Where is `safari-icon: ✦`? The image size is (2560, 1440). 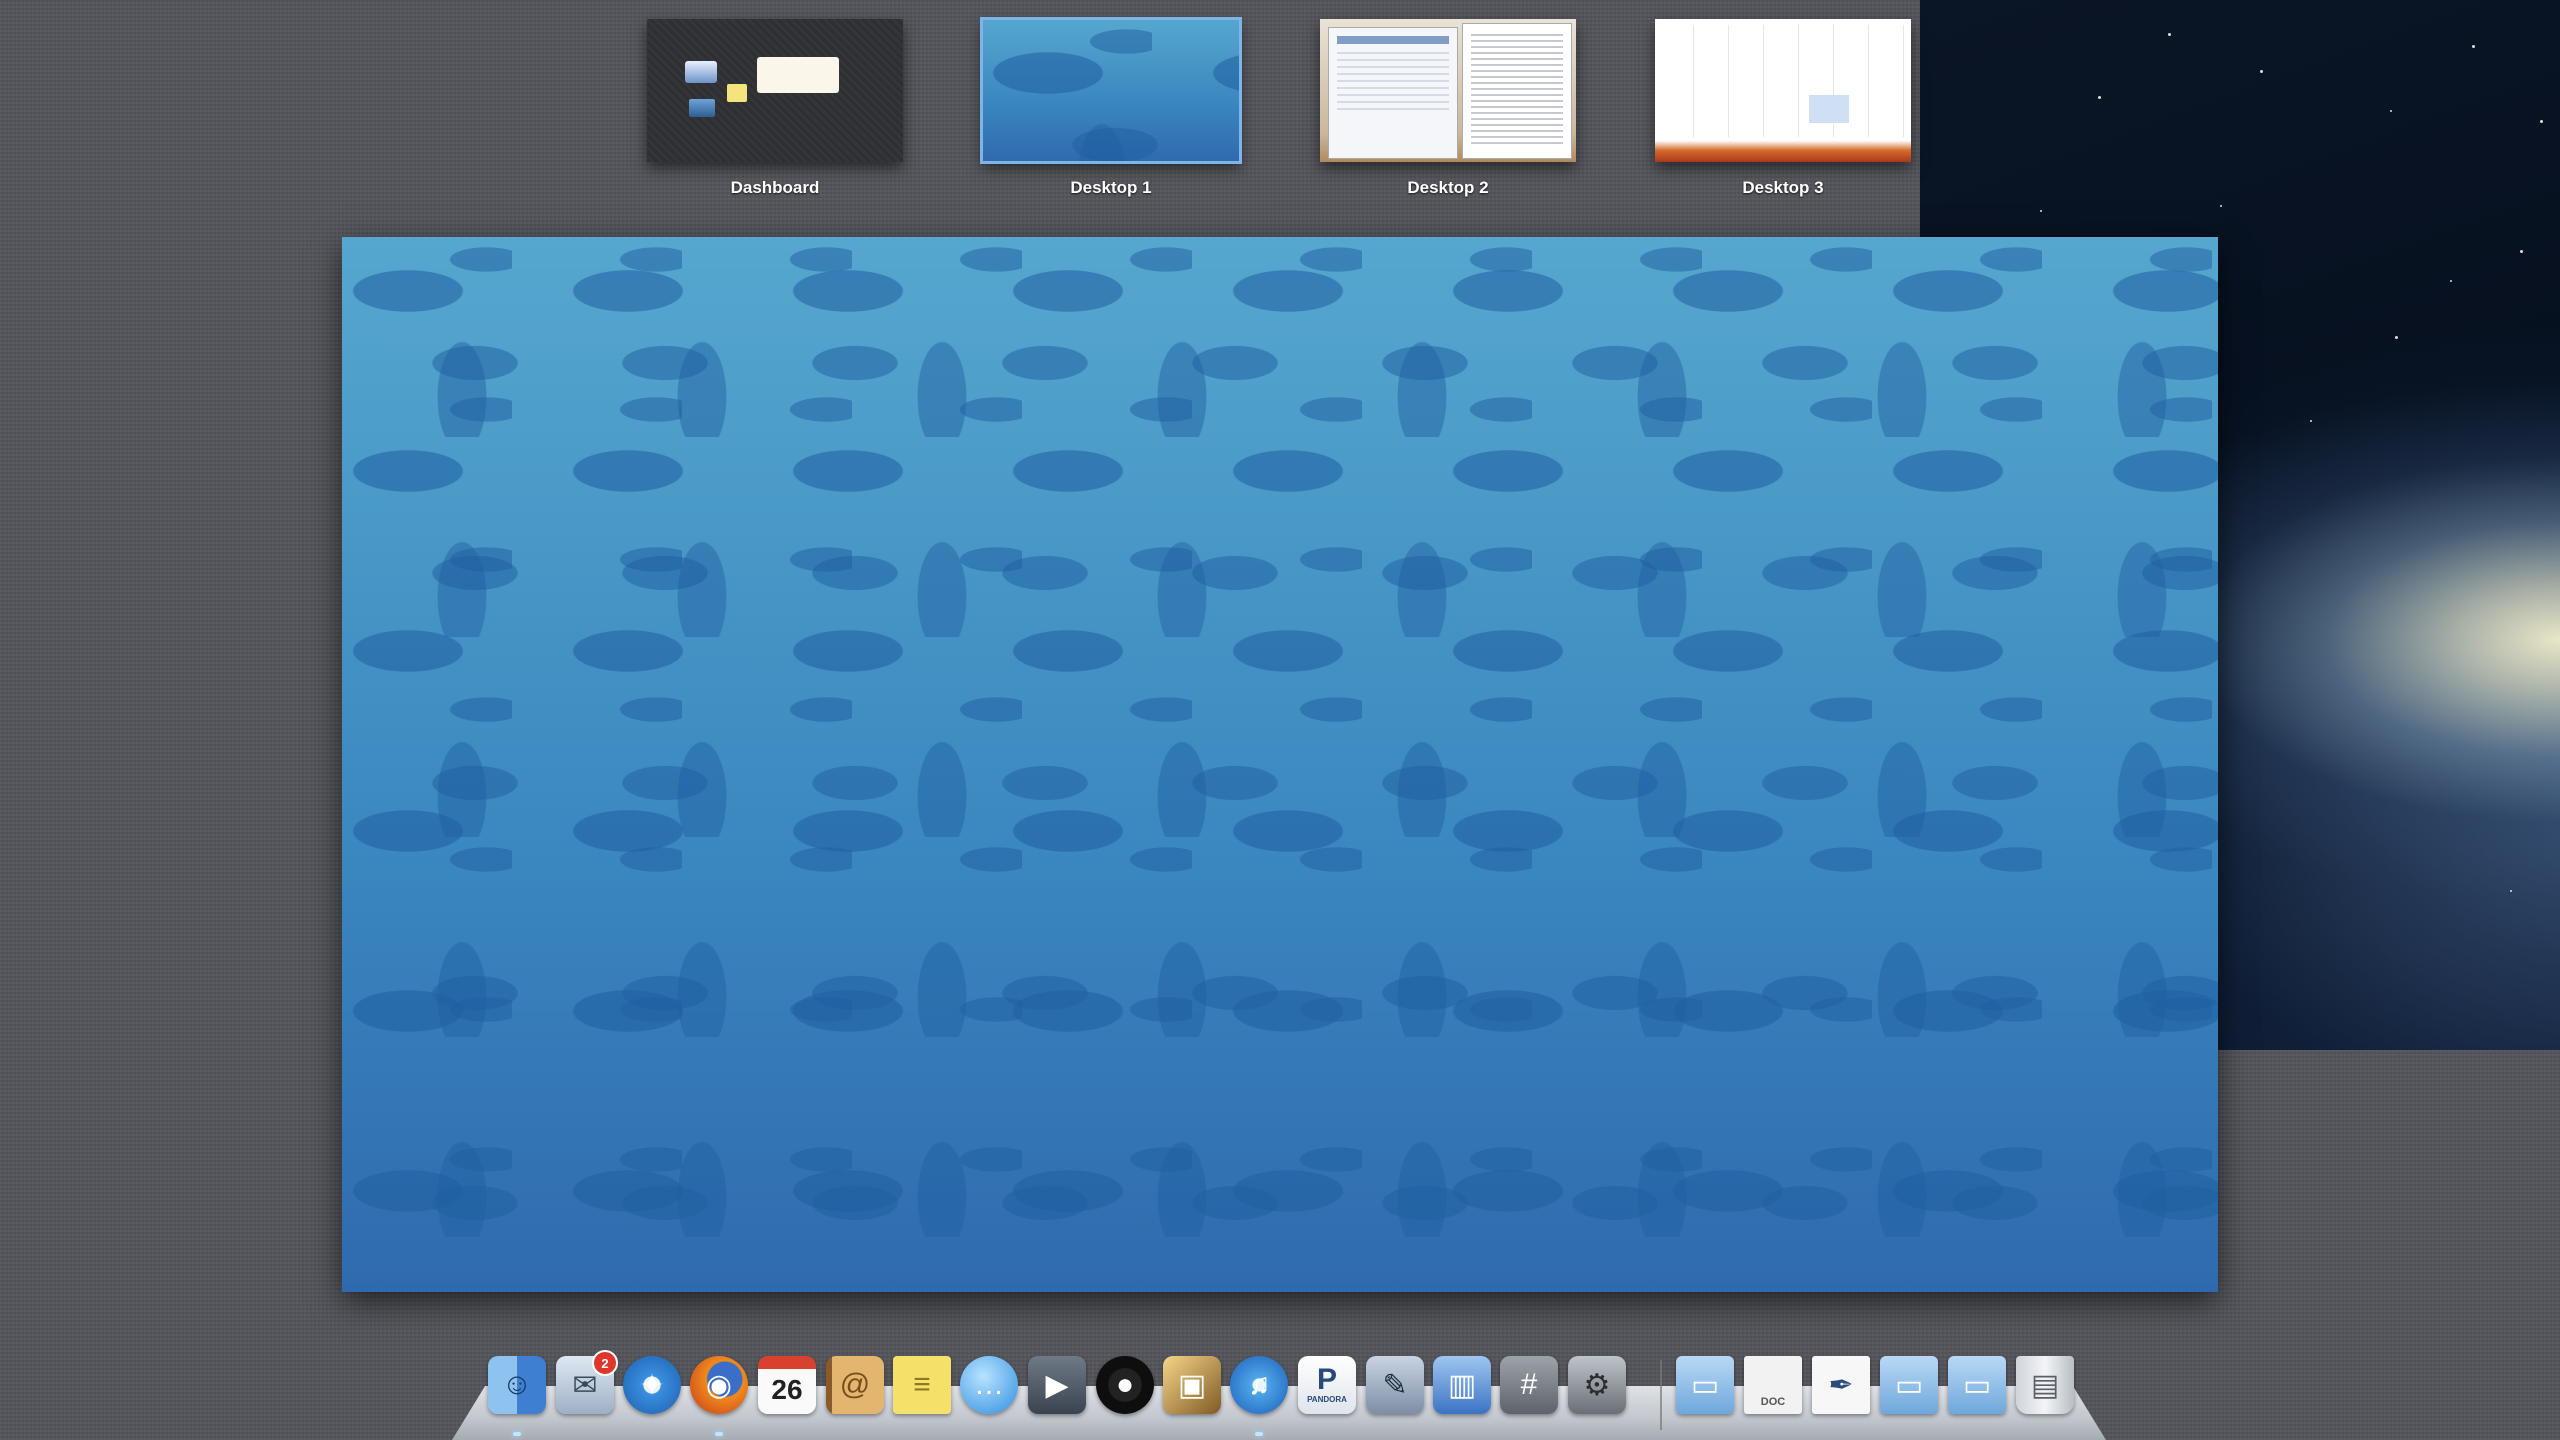 safari-icon: ✦ is located at coordinates (652, 1385).